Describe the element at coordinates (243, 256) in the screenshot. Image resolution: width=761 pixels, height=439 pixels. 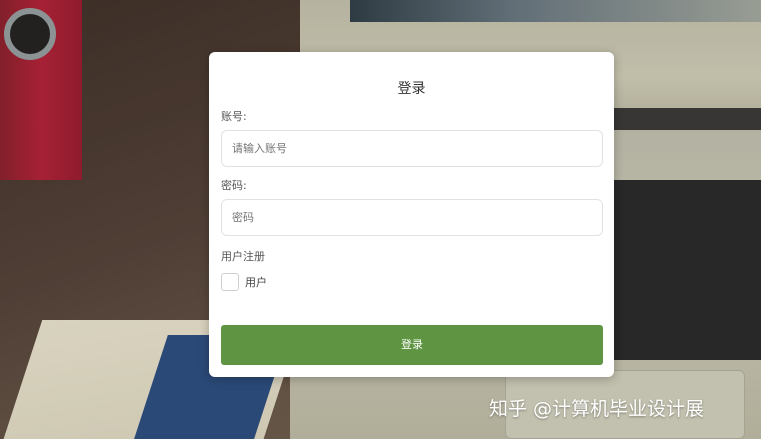
I see `register-section-label: 用户注册` at that location.